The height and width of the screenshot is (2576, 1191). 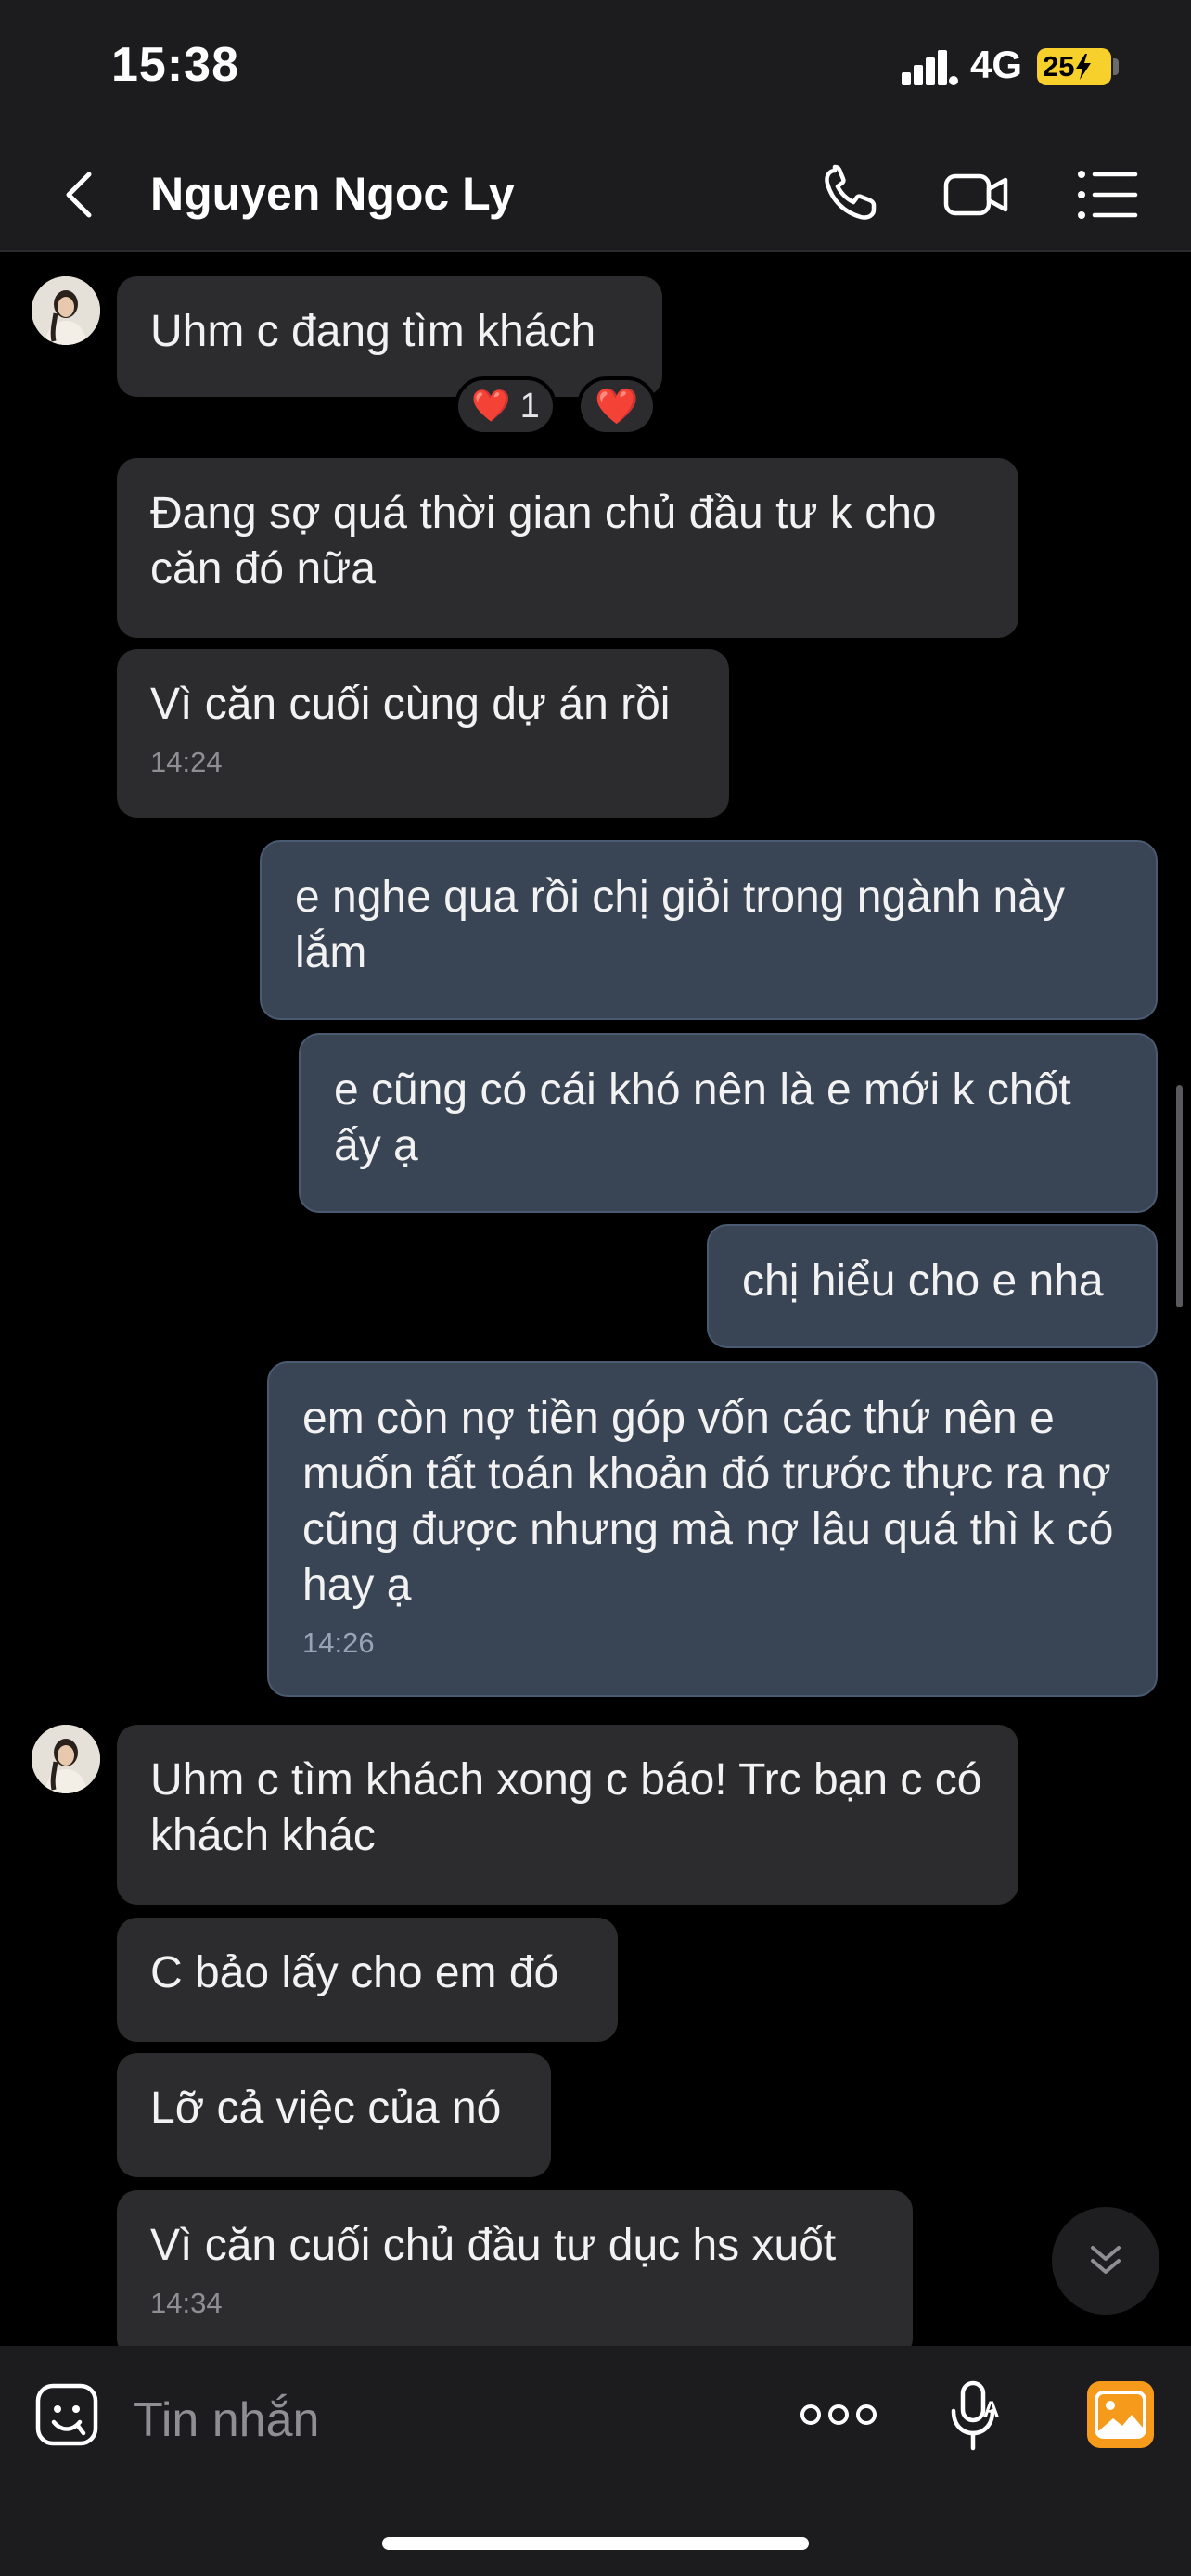 What do you see at coordinates (838, 2414) in the screenshot?
I see `more-dots-icon` at bounding box center [838, 2414].